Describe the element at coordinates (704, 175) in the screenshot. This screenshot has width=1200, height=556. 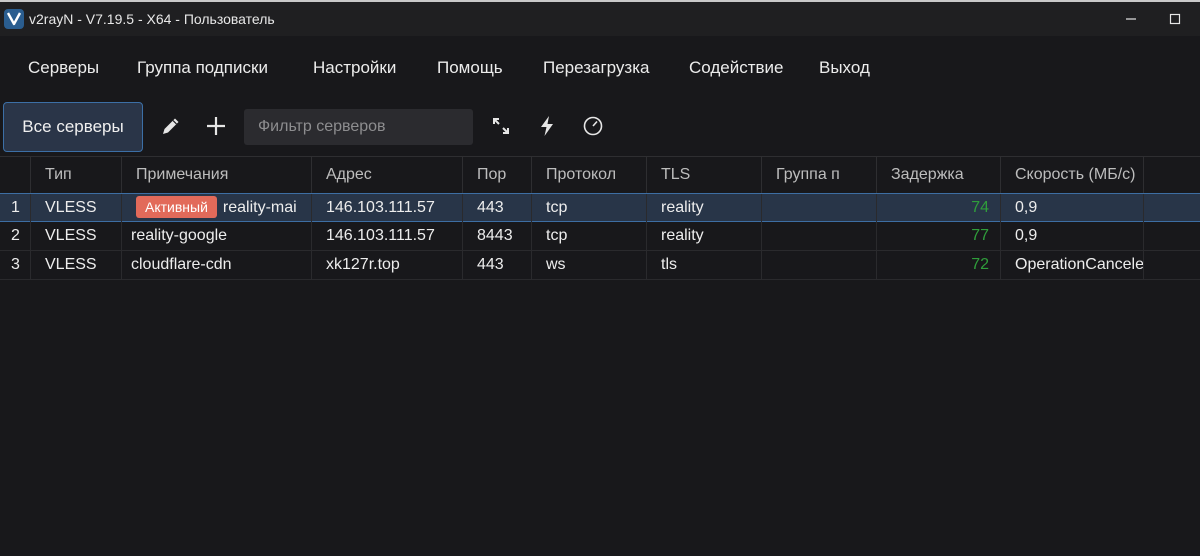
I see `header-tls: TLS` at that location.